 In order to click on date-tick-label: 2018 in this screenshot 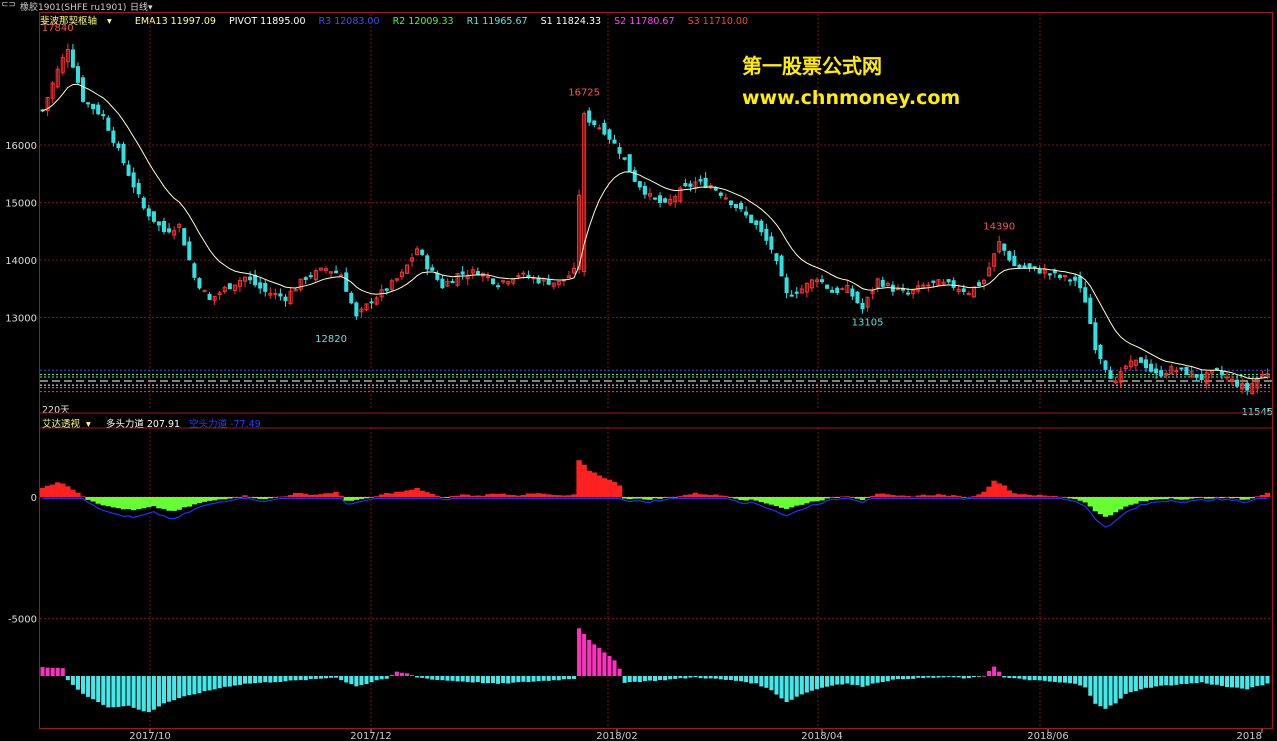, I will do `click(1249, 736)`.